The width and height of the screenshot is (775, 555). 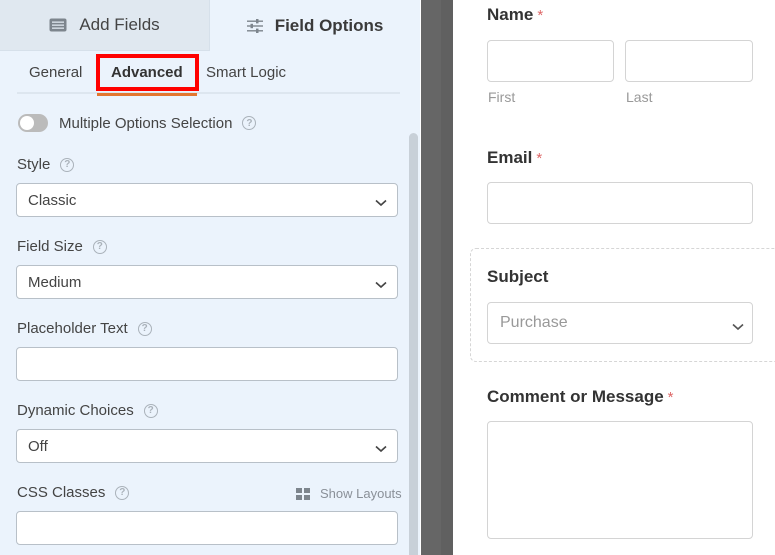 I want to click on dynamic-choices-label-text: Dynamic Choices, so click(x=75, y=410).